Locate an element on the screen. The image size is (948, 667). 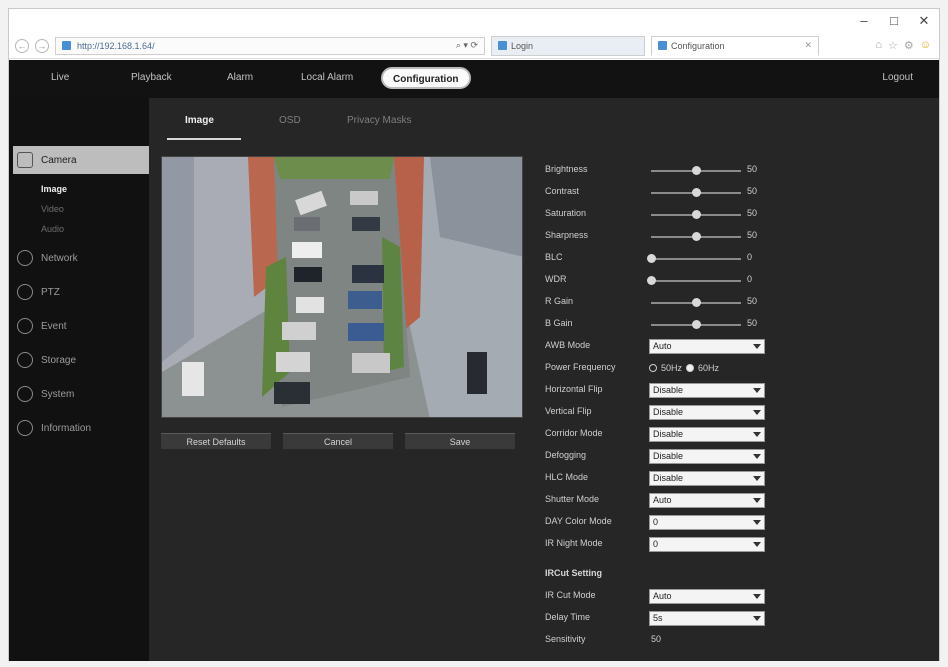
close-icon: ✕ is located at coordinates (924, 21).